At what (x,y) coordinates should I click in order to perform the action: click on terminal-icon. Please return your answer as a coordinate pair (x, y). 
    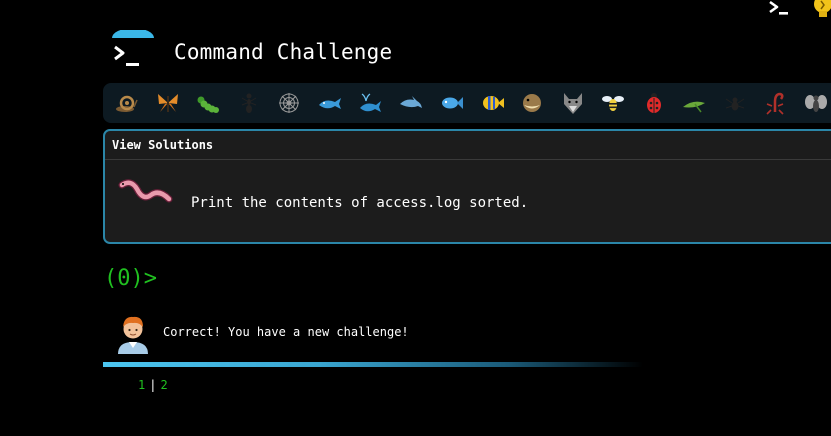
    Looking at the image, I should click on (779, 8).